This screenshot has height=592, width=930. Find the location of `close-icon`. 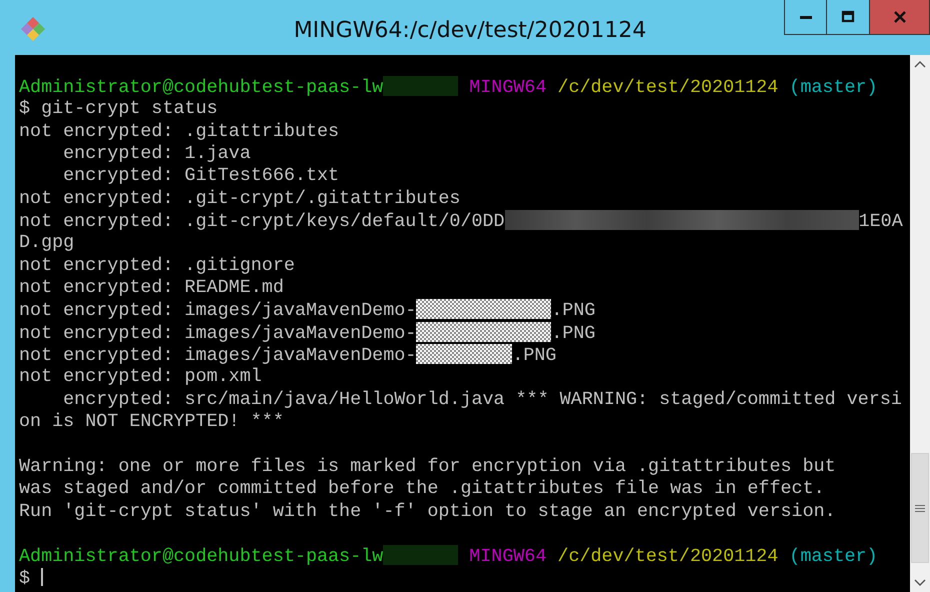

close-icon is located at coordinates (899, 17).